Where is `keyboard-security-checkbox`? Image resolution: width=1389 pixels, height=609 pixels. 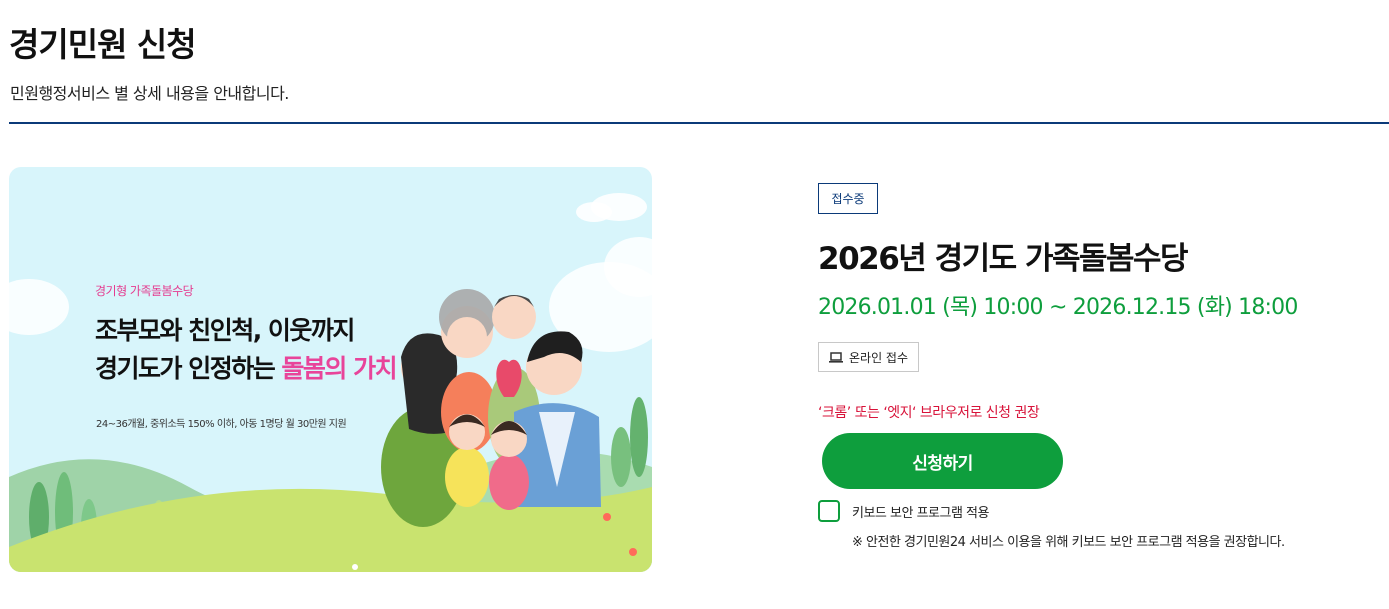
keyboard-security-checkbox is located at coordinates (829, 511).